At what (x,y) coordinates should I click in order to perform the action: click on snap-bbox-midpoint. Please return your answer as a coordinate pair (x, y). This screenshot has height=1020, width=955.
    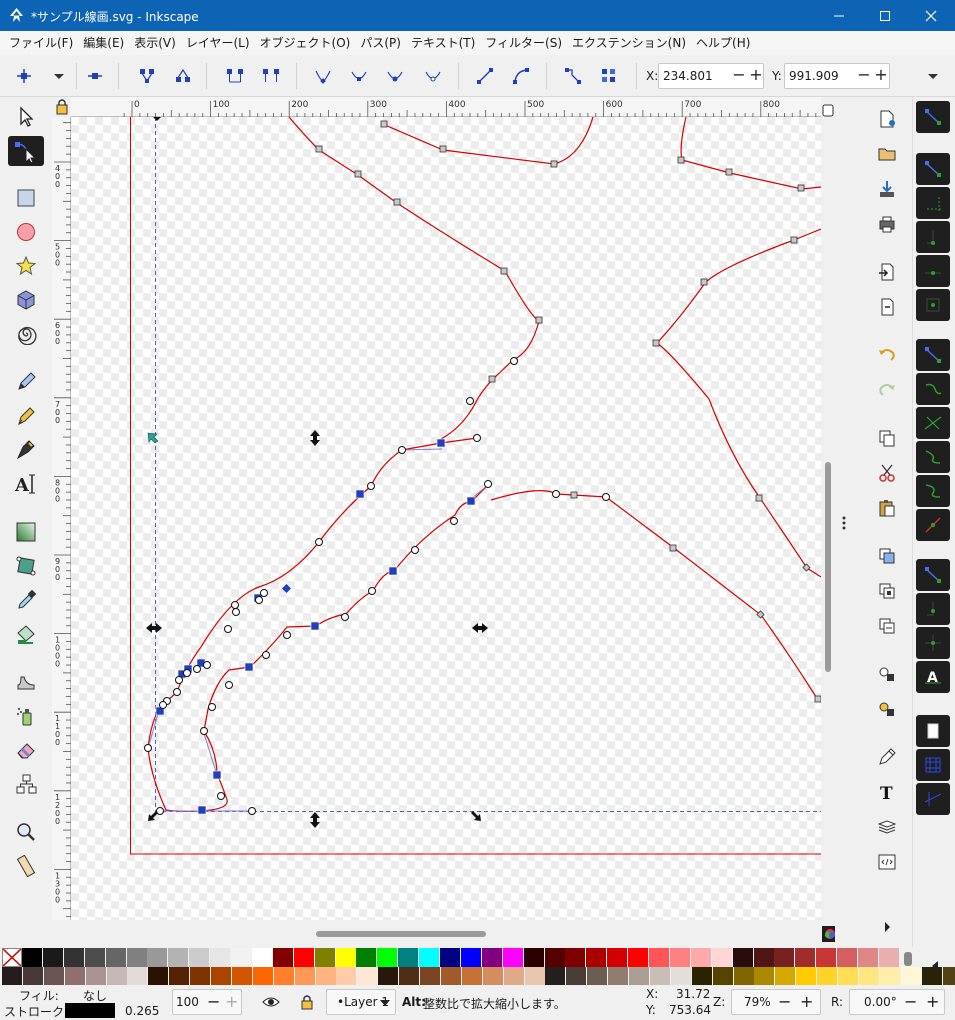
    Looking at the image, I should click on (933, 271).